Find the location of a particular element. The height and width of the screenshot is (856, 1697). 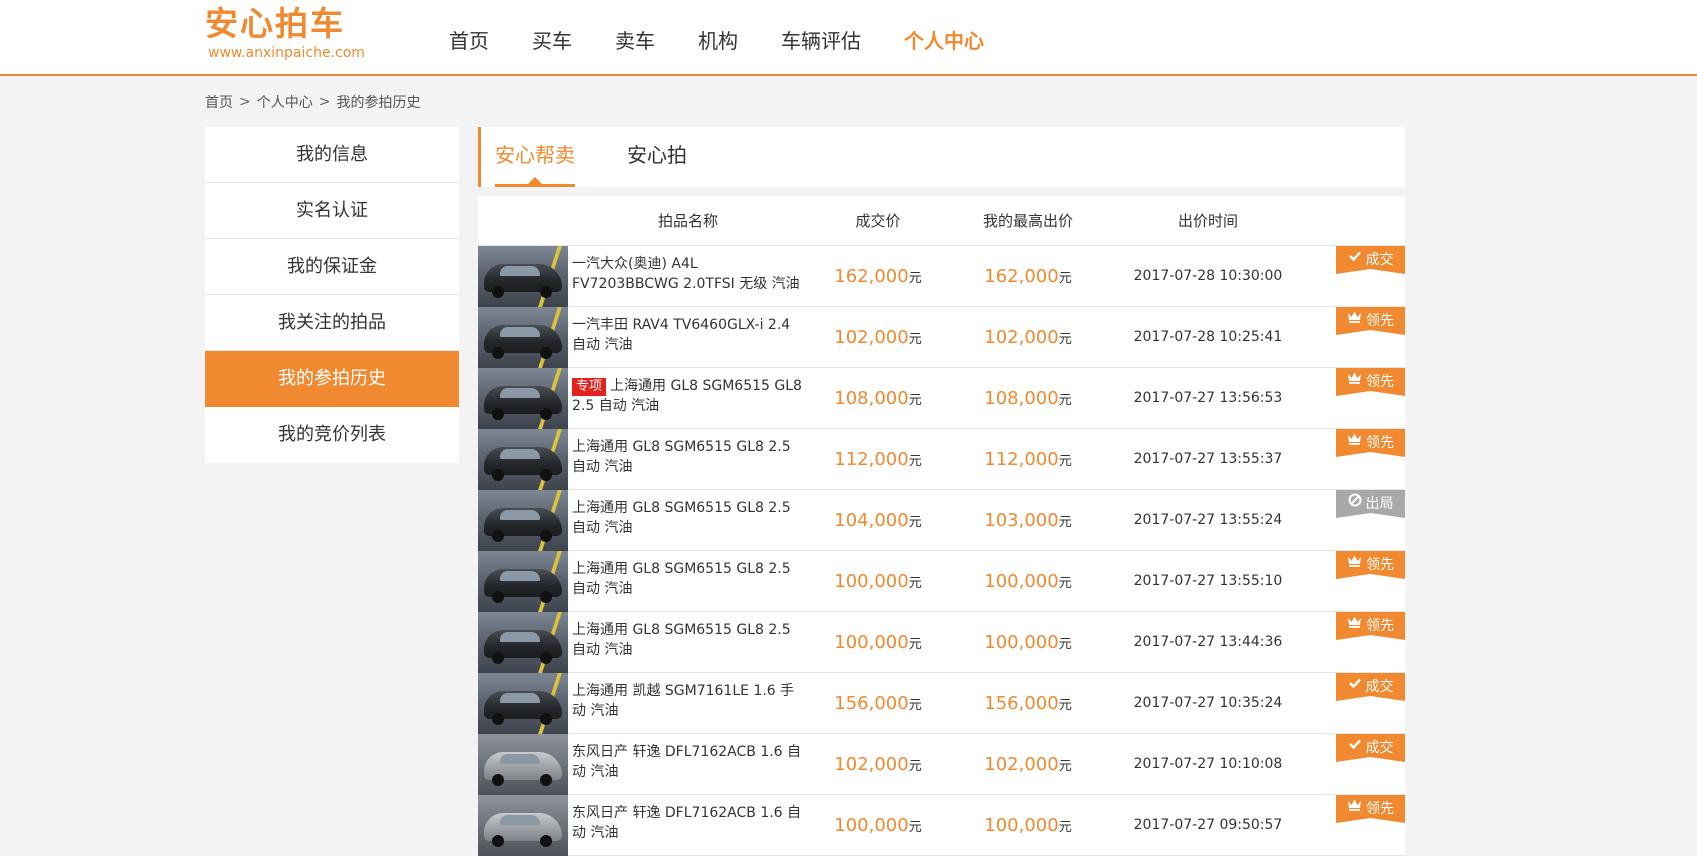

item-name-text: 一汽大众(奥迪) A4L FV7203BBCWG 2.0TFSI 无级 汽油 is located at coordinates (686, 274).